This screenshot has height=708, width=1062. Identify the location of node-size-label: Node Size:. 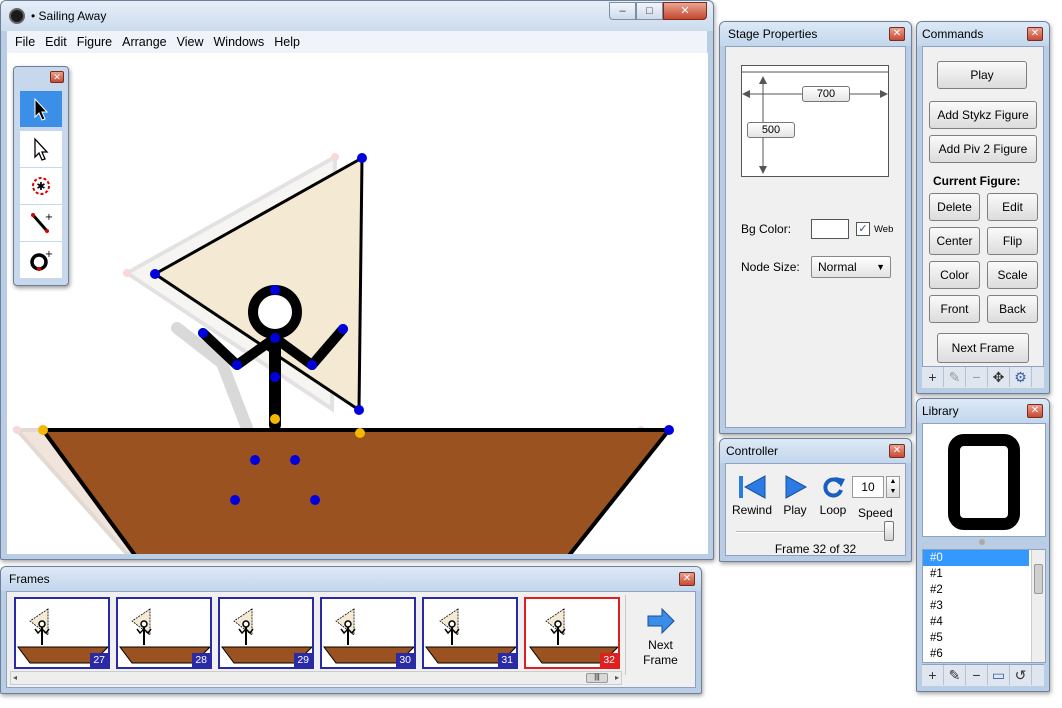
(770, 267).